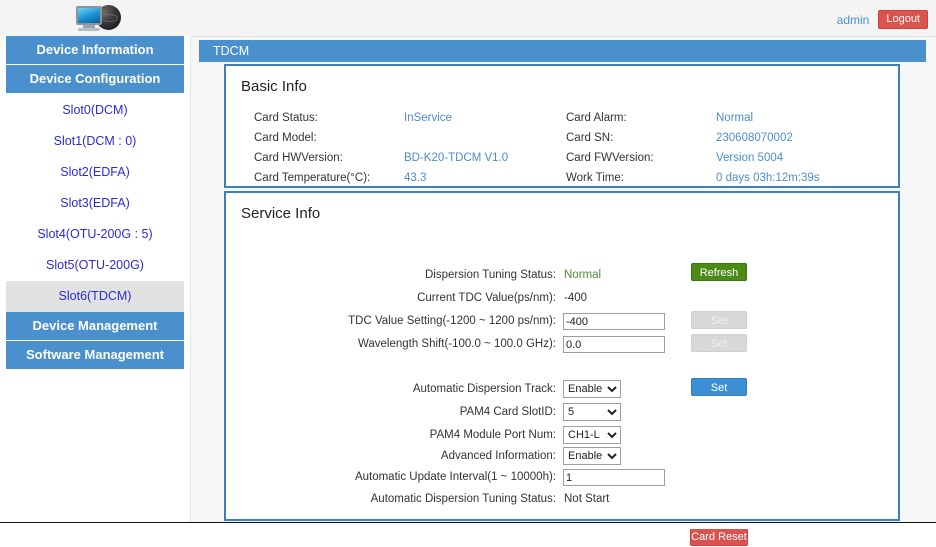 The width and height of the screenshot is (936, 547). Describe the element at coordinates (562, 51) in the screenshot. I see `tab-bar: TDCM` at that location.